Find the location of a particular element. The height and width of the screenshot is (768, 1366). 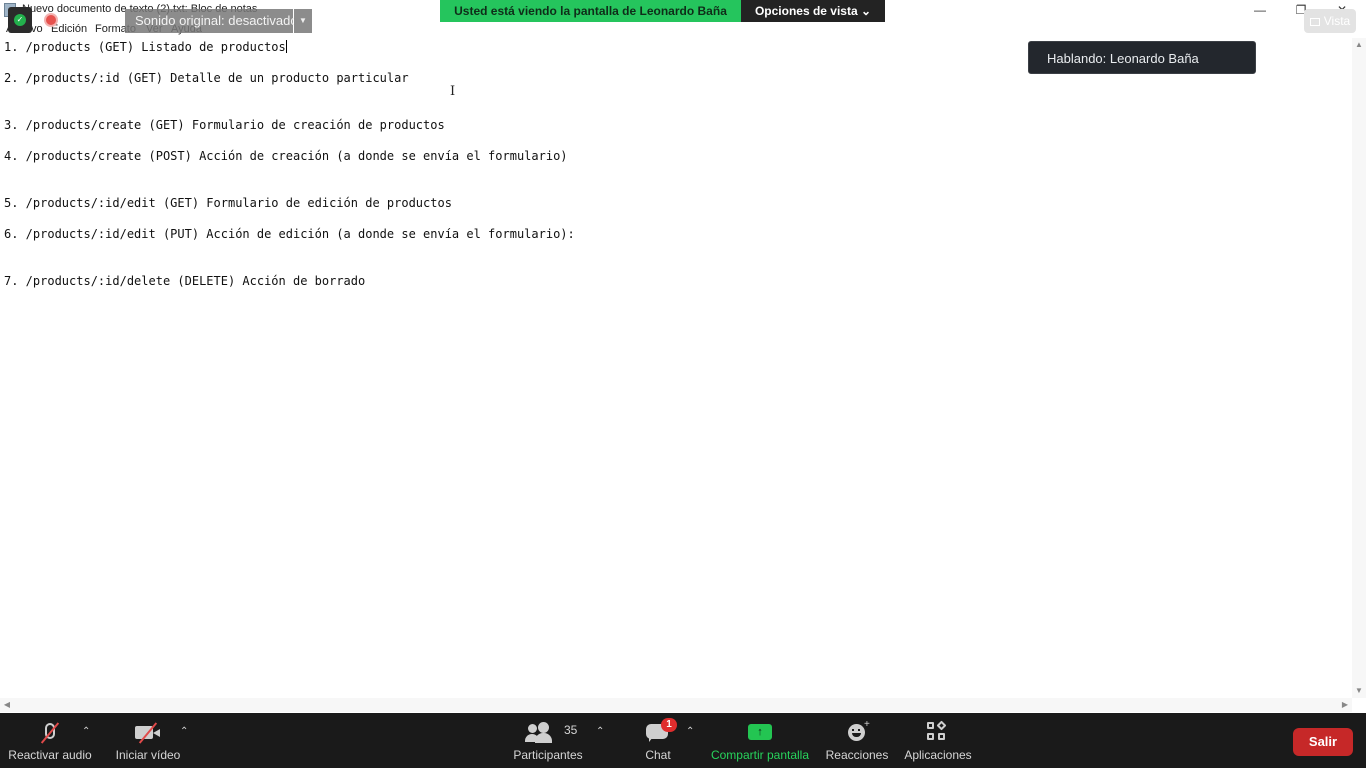

leave-meeting-button: Salir is located at coordinates (1323, 742).